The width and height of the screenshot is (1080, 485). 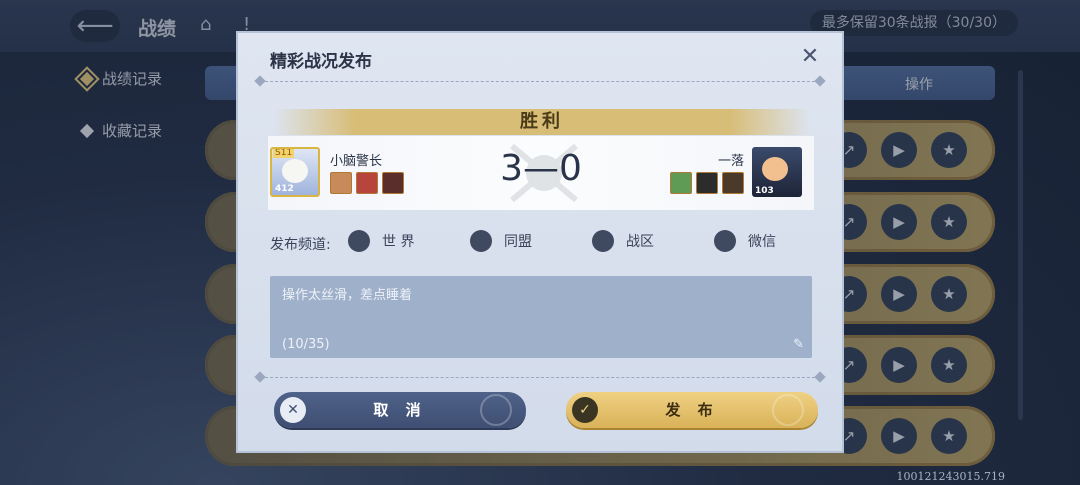 I want to click on channel-option-world: 世 界, so click(x=381, y=241).